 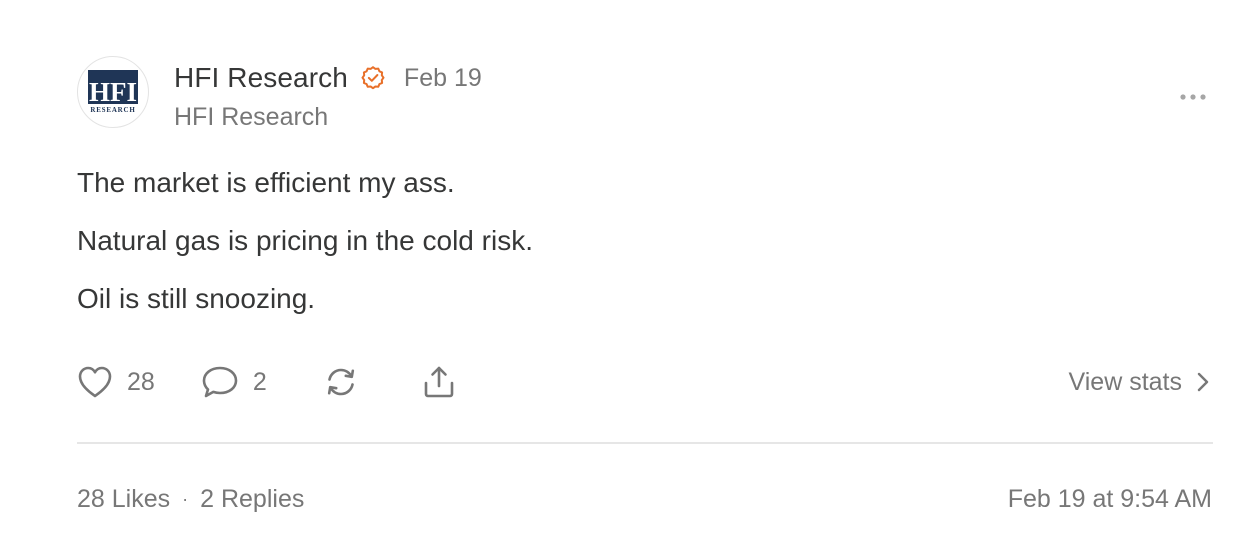 I want to click on reply-count: 2, so click(x=259, y=381).